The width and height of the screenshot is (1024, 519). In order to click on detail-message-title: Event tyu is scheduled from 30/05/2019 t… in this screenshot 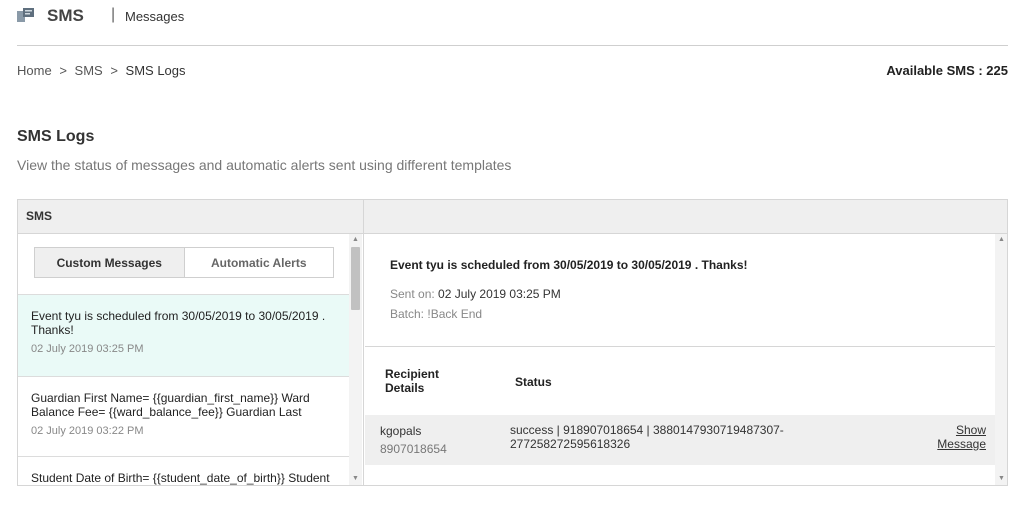, I will do `click(569, 265)`.